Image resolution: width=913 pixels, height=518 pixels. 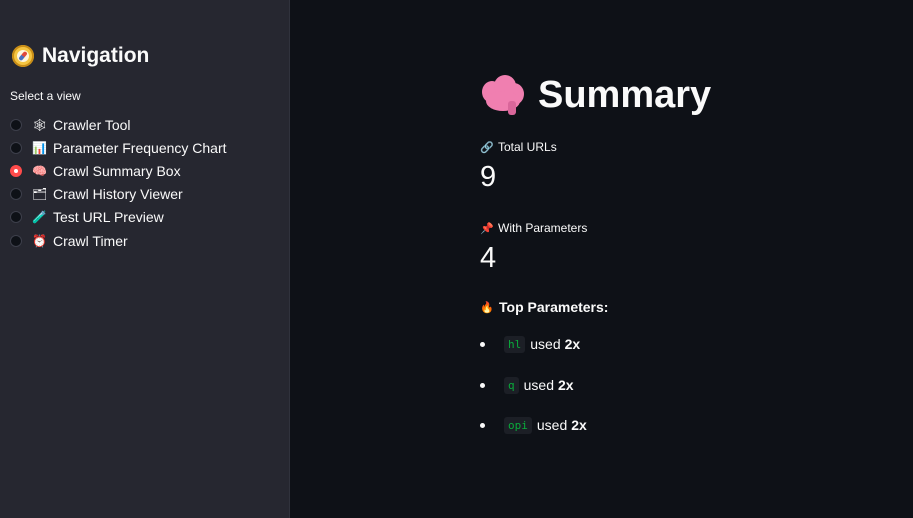 I want to click on metric-value-total-urls: 9, so click(x=488, y=177).